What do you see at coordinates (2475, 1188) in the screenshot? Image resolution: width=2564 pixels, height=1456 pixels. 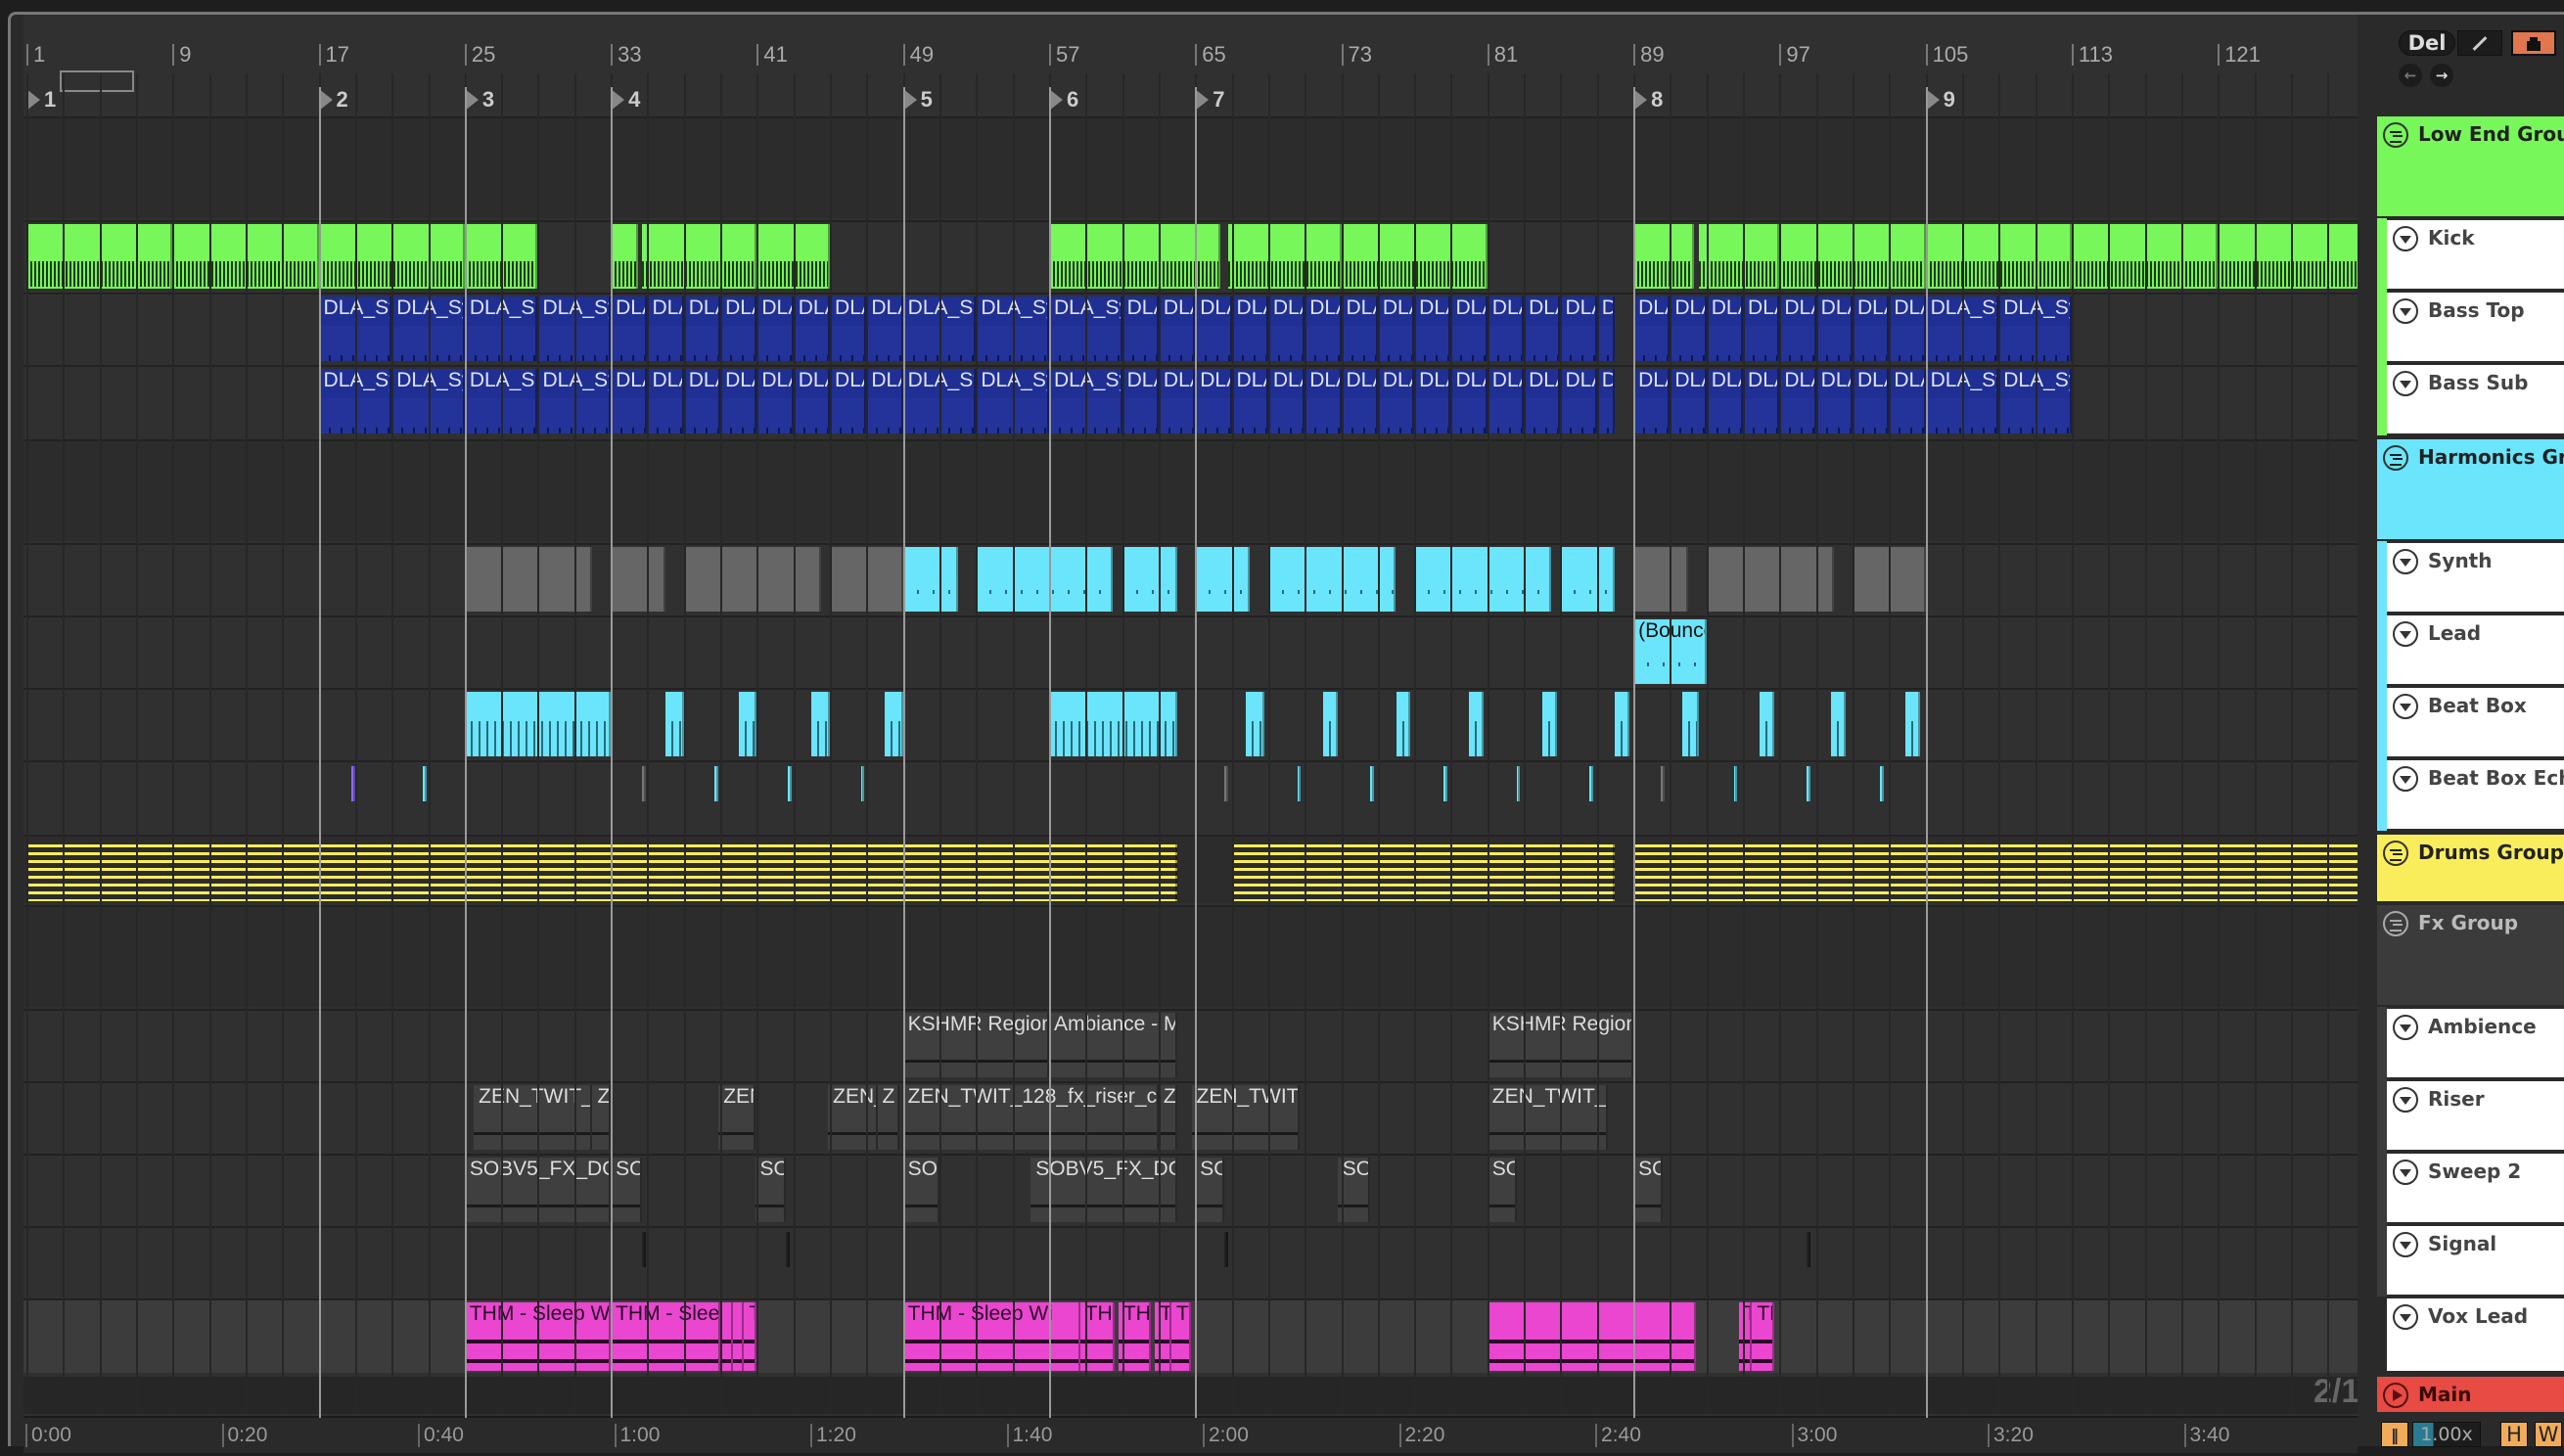 I see `track-header-sweep-2: Sweep 2` at bounding box center [2475, 1188].